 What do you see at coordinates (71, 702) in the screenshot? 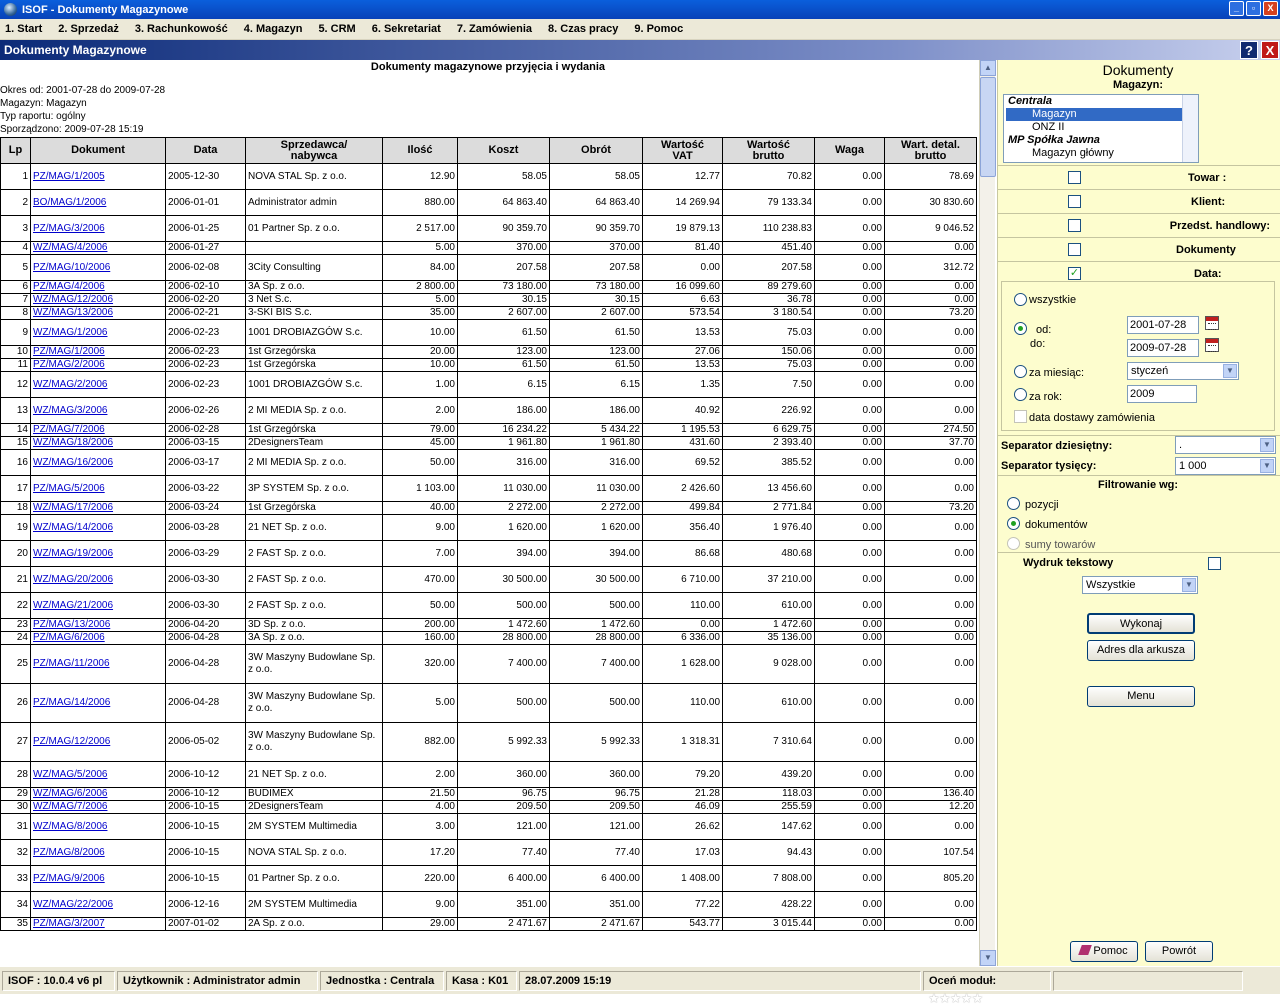
I see `document-link: PZ/MAG/14/2006` at bounding box center [71, 702].